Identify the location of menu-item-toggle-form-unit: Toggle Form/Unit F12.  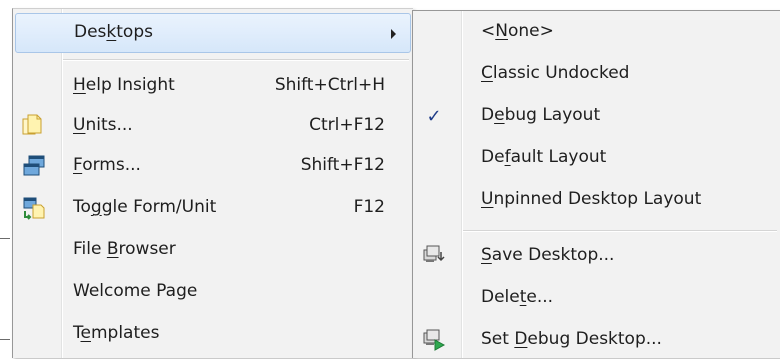
(213, 208).